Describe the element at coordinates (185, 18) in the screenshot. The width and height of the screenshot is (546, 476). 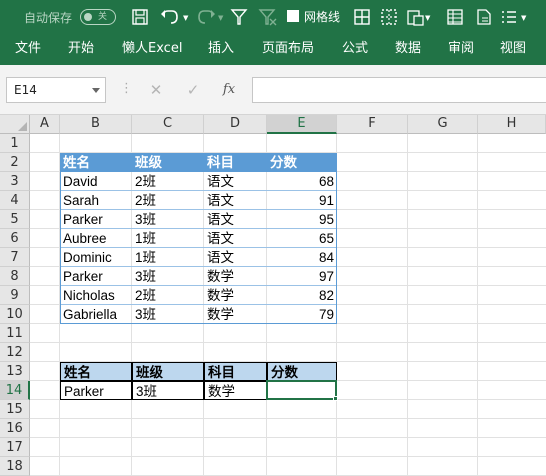
I see `undo-dropdown-icon: ▼` at that location.